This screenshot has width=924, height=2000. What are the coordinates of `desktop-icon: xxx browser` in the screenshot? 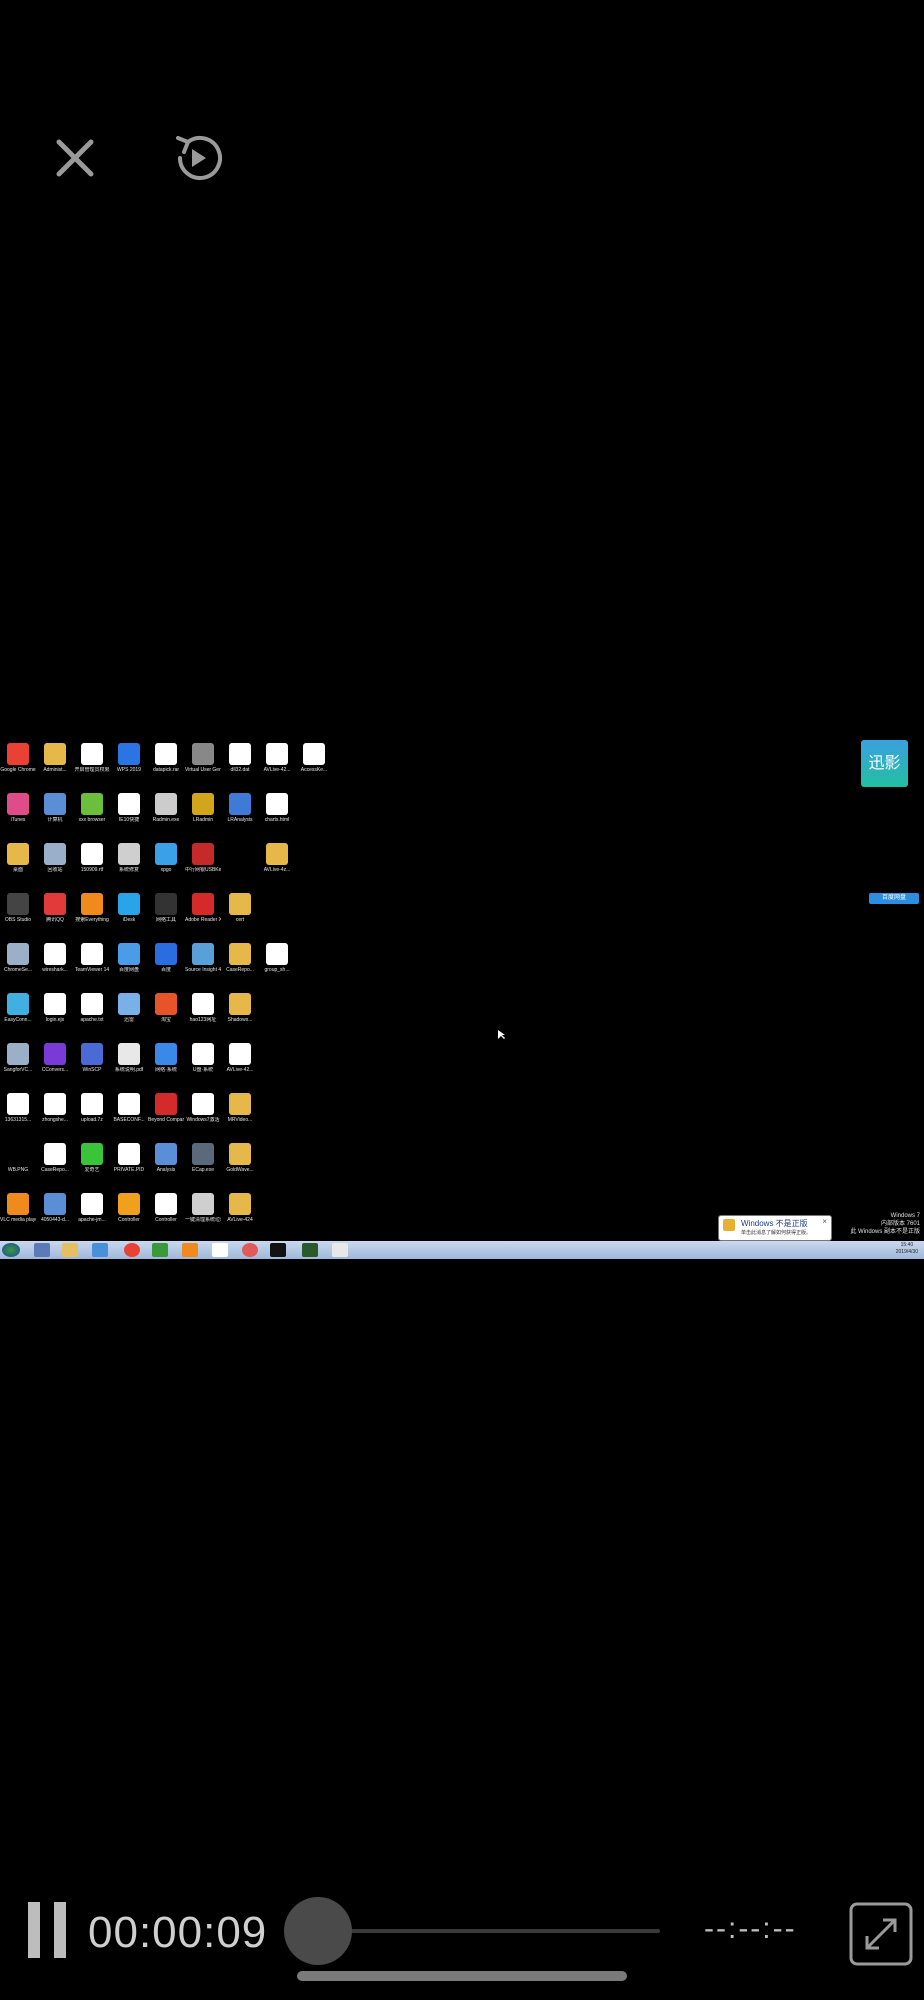 It's located at (92, 808).